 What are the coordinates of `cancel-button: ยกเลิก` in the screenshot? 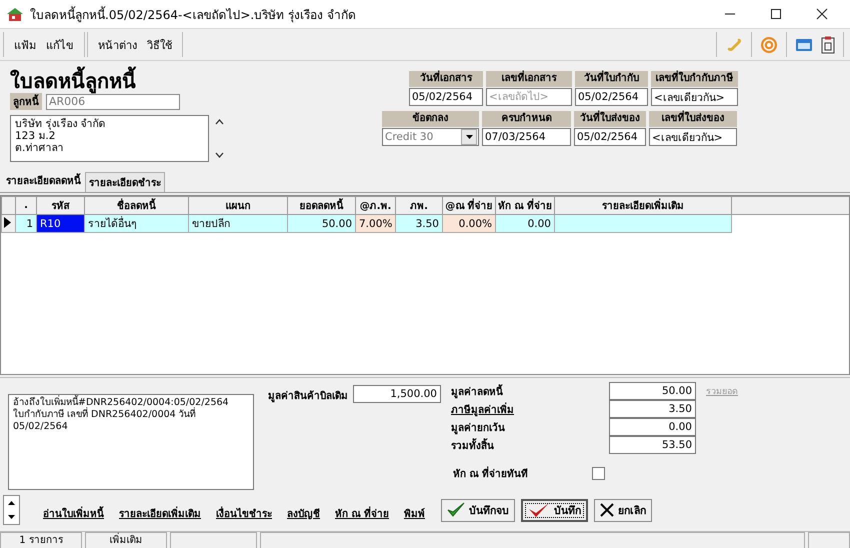 It's located at (623, 510).